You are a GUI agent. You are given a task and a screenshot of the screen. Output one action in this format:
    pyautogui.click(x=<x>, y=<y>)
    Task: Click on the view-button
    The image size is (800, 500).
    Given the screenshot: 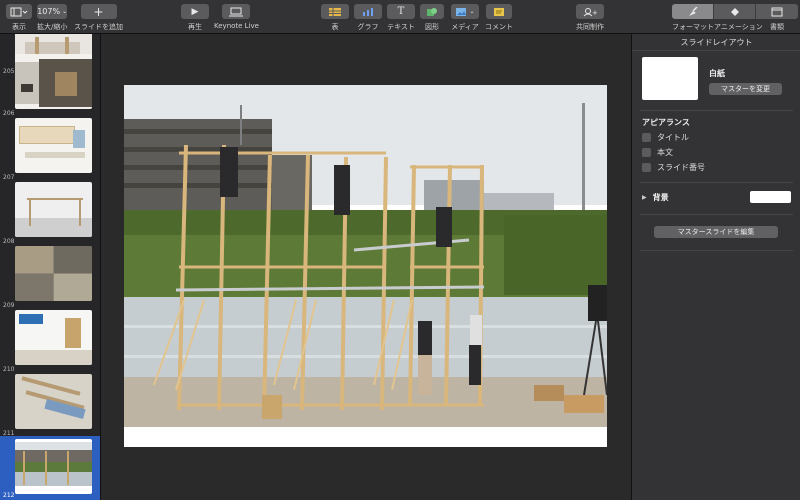 What is the action you would take?
    pyautogui.click(x=19, y=11)
    